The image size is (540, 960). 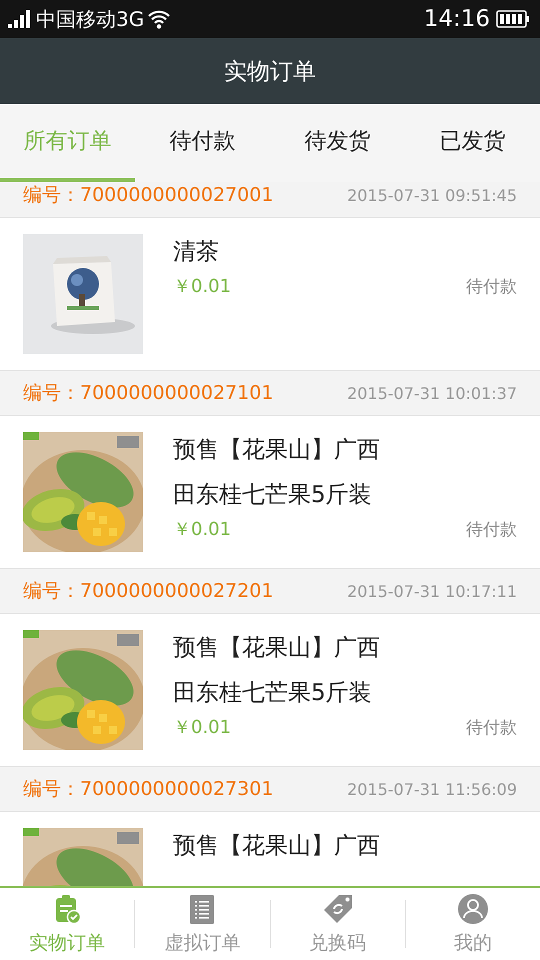 What do you see at coordinates (159, 19) in the screenshot?
I see `wifi-icon` at bounding box center [159, 19].